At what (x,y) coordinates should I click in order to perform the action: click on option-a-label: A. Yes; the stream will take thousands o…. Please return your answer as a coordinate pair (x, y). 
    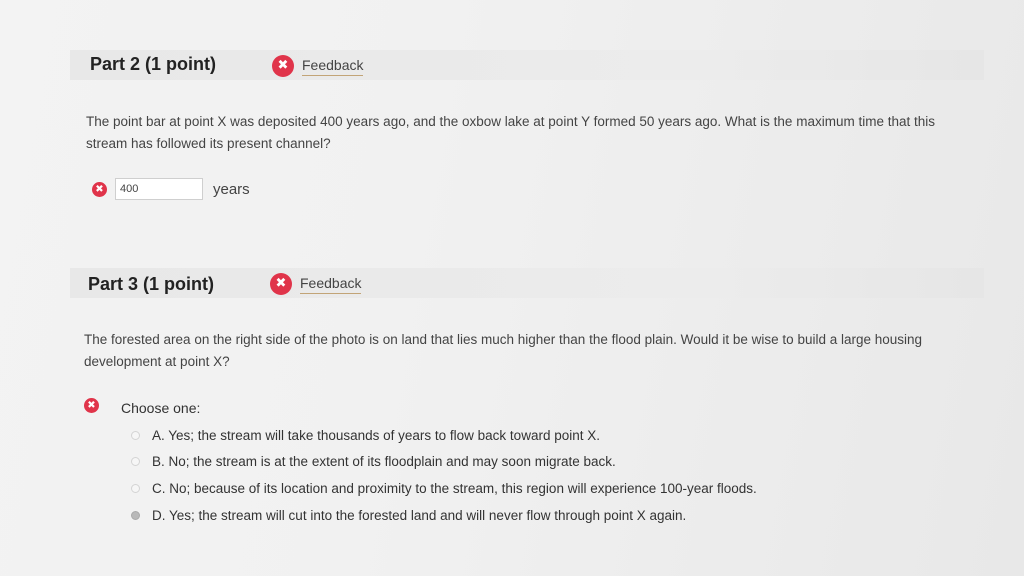
    Looking at the image, I should click on (376, 435).